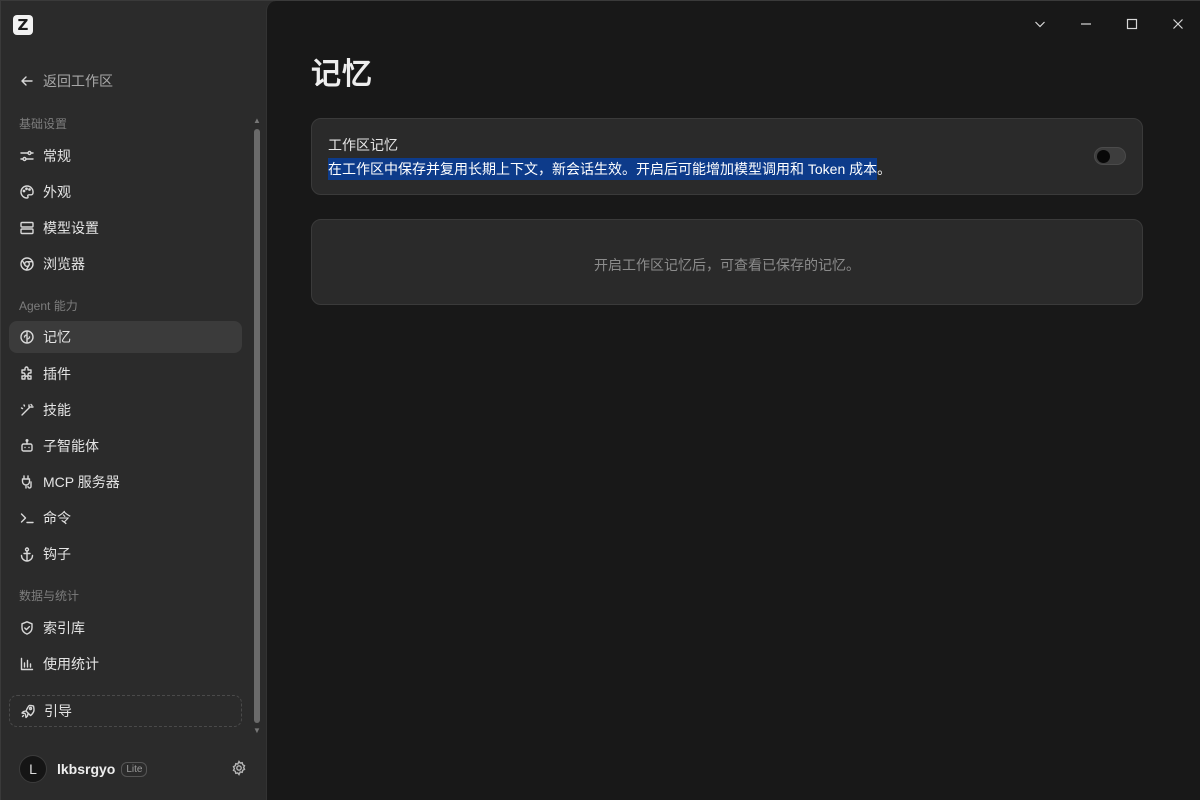  I want to click on sidebar-item-label: 命令, so click(57, 518).